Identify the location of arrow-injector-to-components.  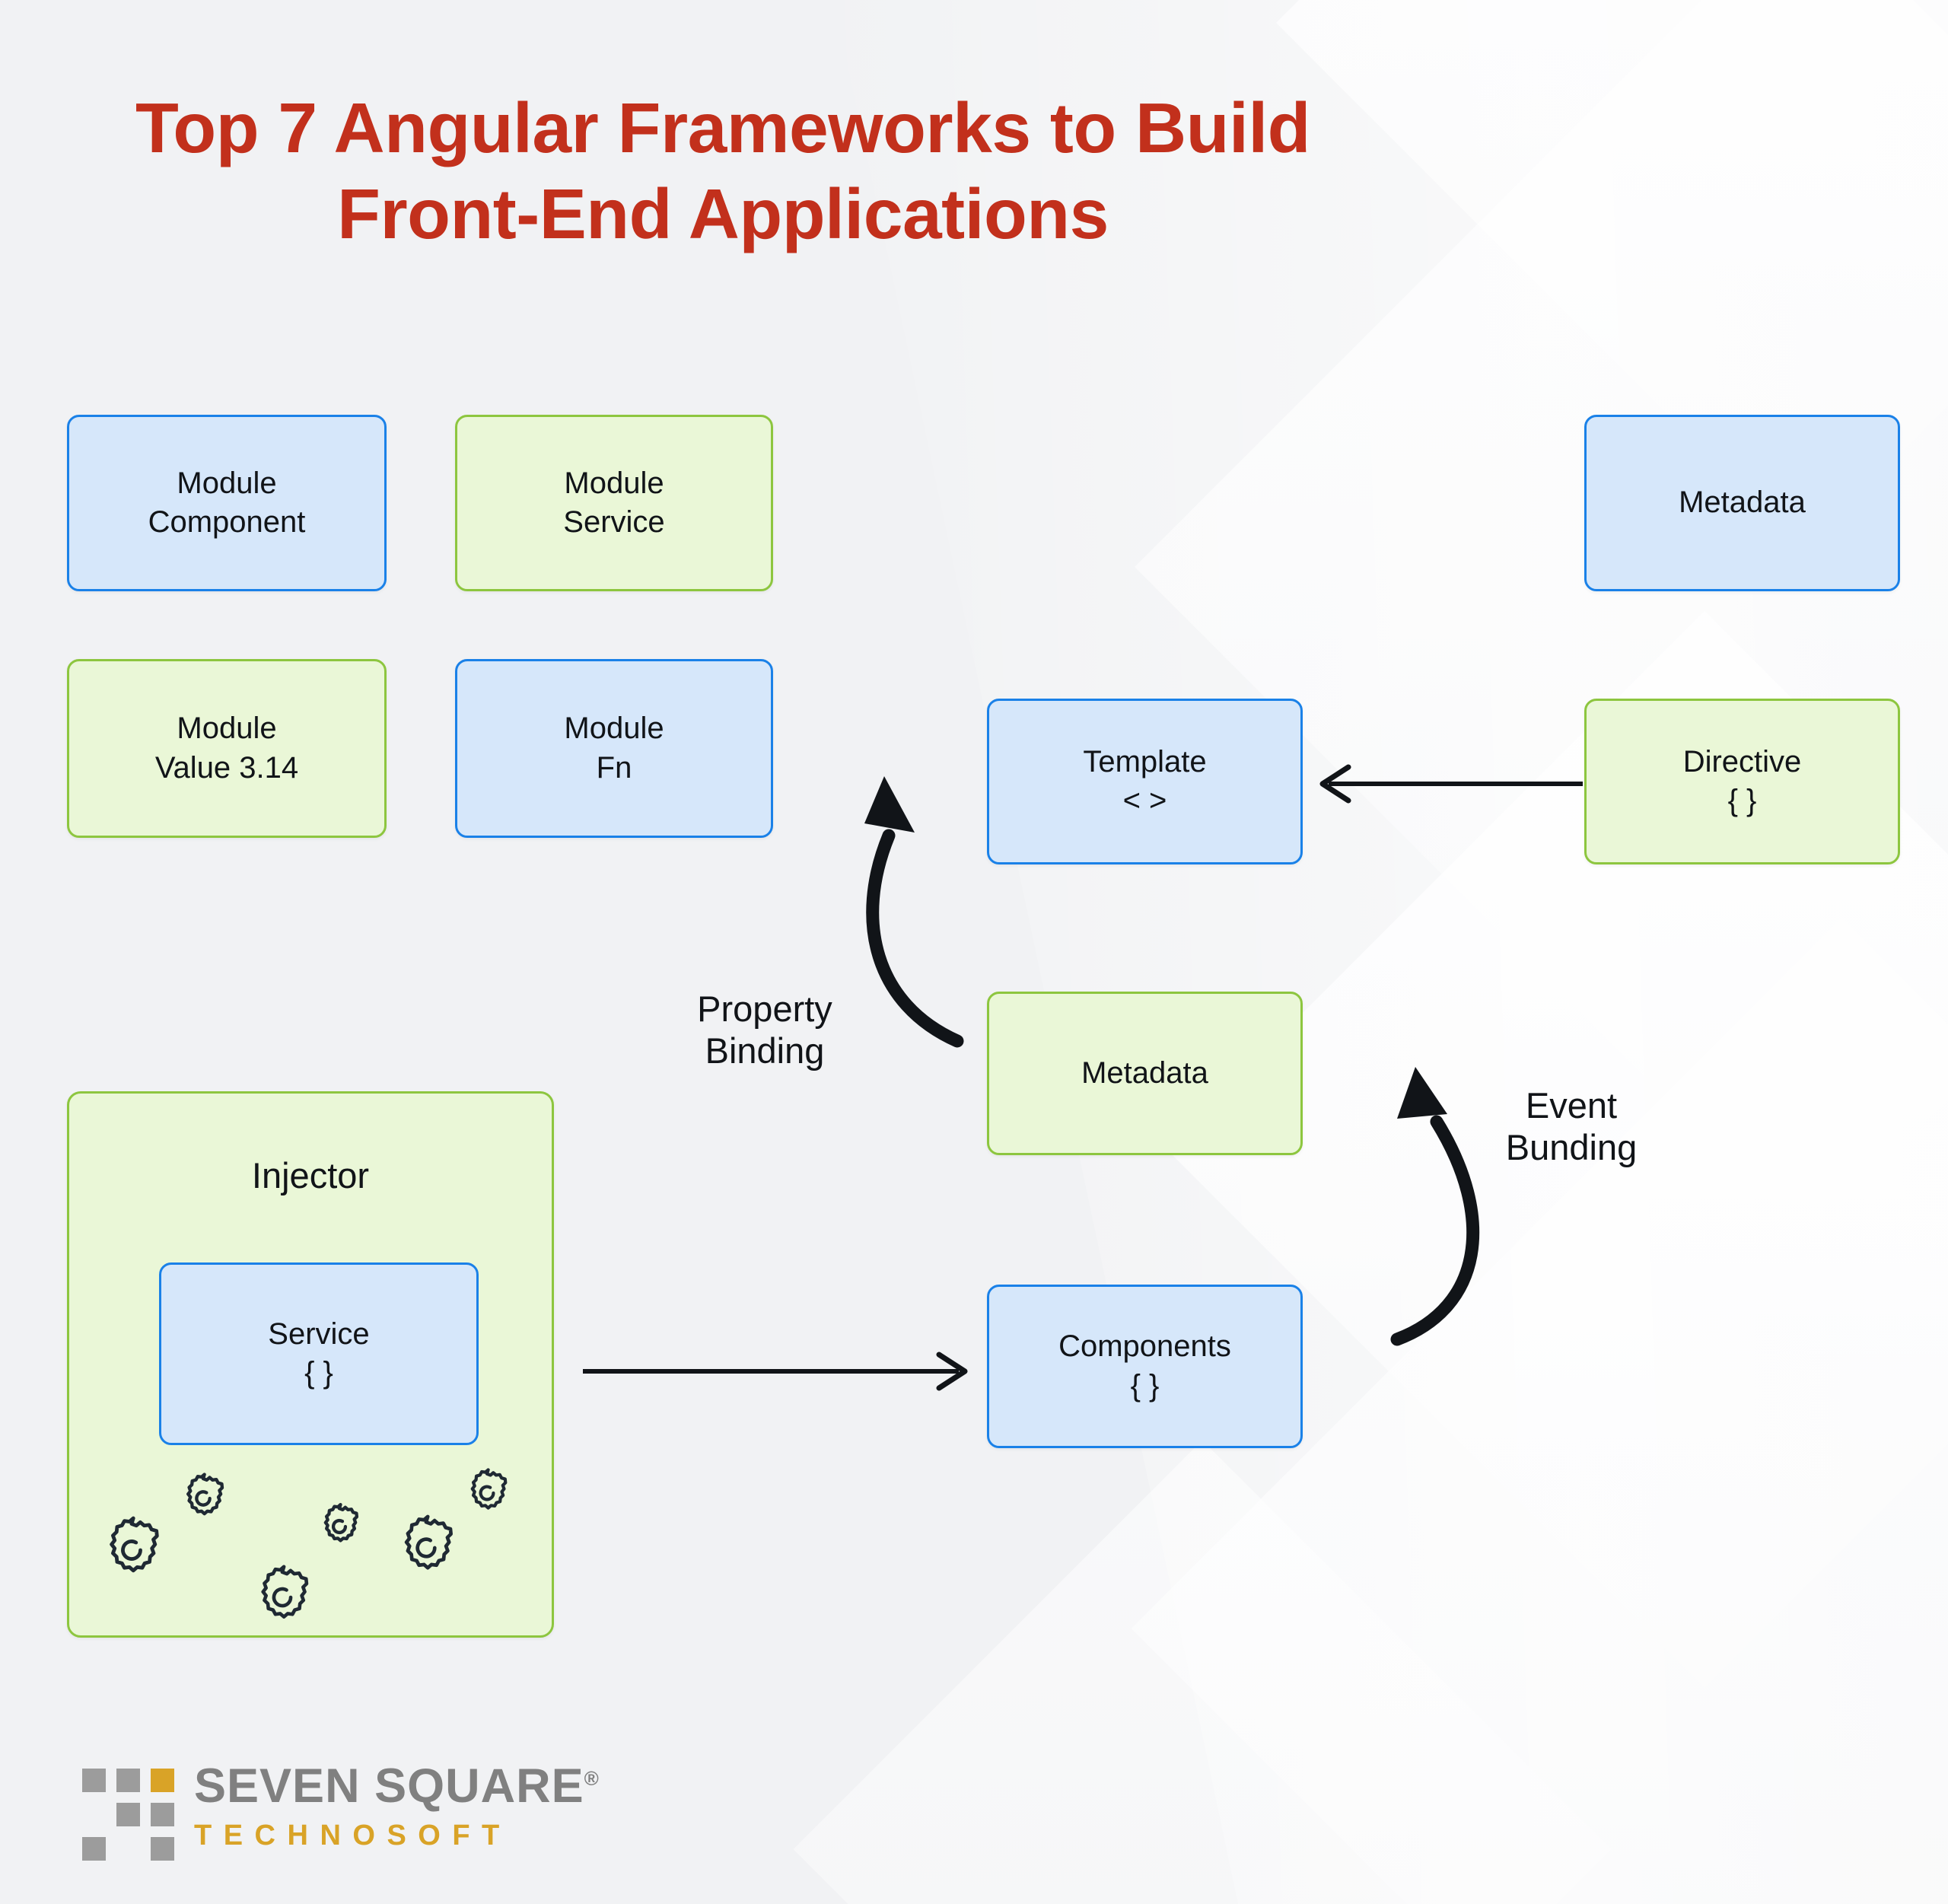
(775, 1371).